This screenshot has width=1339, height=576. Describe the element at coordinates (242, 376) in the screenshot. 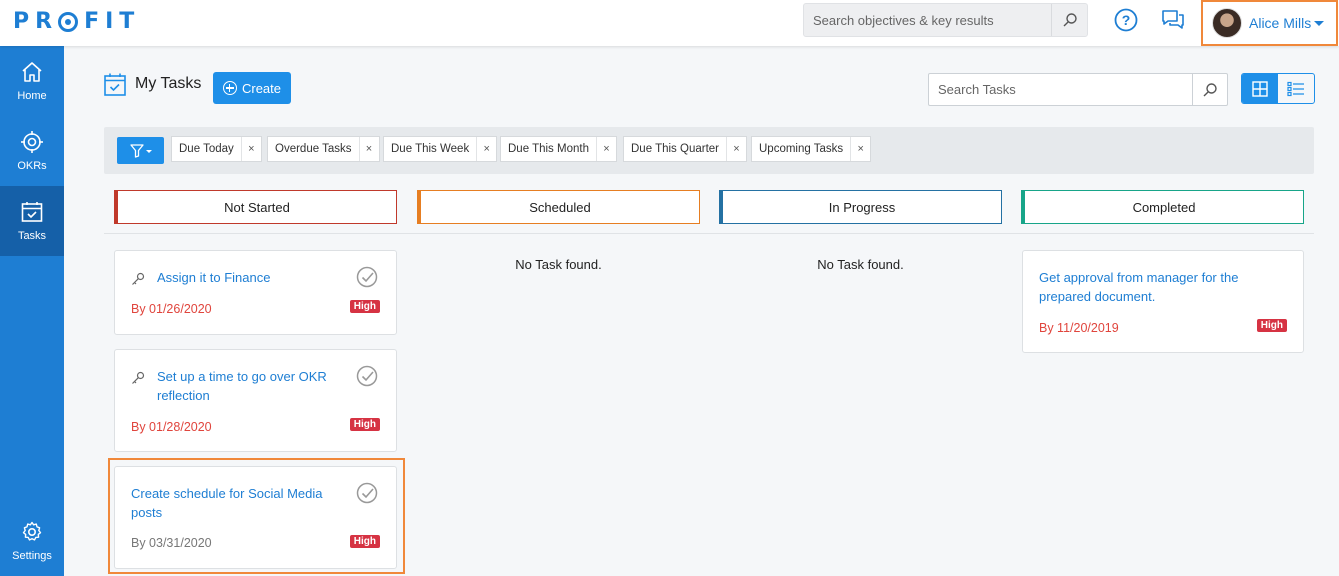

I see `task-title-line: Set up a time to go over OKR` at that location.